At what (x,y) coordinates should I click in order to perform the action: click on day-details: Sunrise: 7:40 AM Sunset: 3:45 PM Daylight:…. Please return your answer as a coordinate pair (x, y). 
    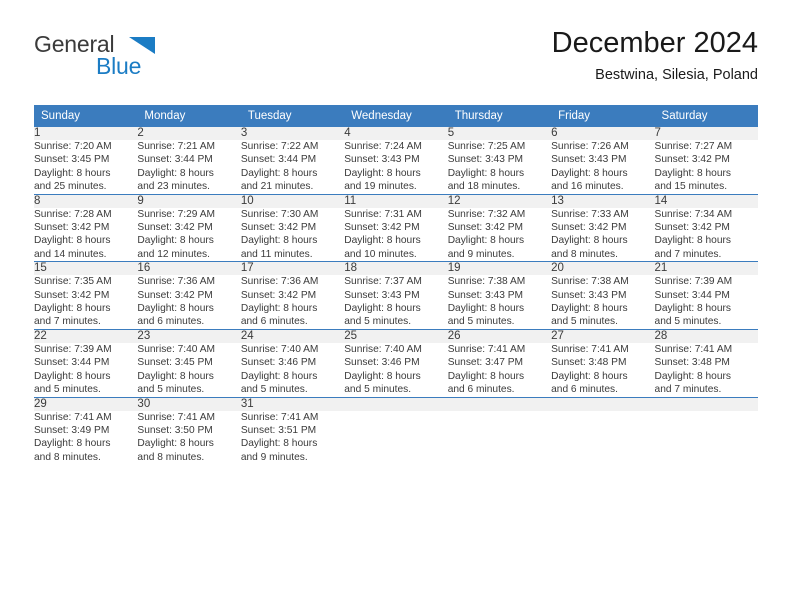
    Looking at the image, I should click on (188, 370).